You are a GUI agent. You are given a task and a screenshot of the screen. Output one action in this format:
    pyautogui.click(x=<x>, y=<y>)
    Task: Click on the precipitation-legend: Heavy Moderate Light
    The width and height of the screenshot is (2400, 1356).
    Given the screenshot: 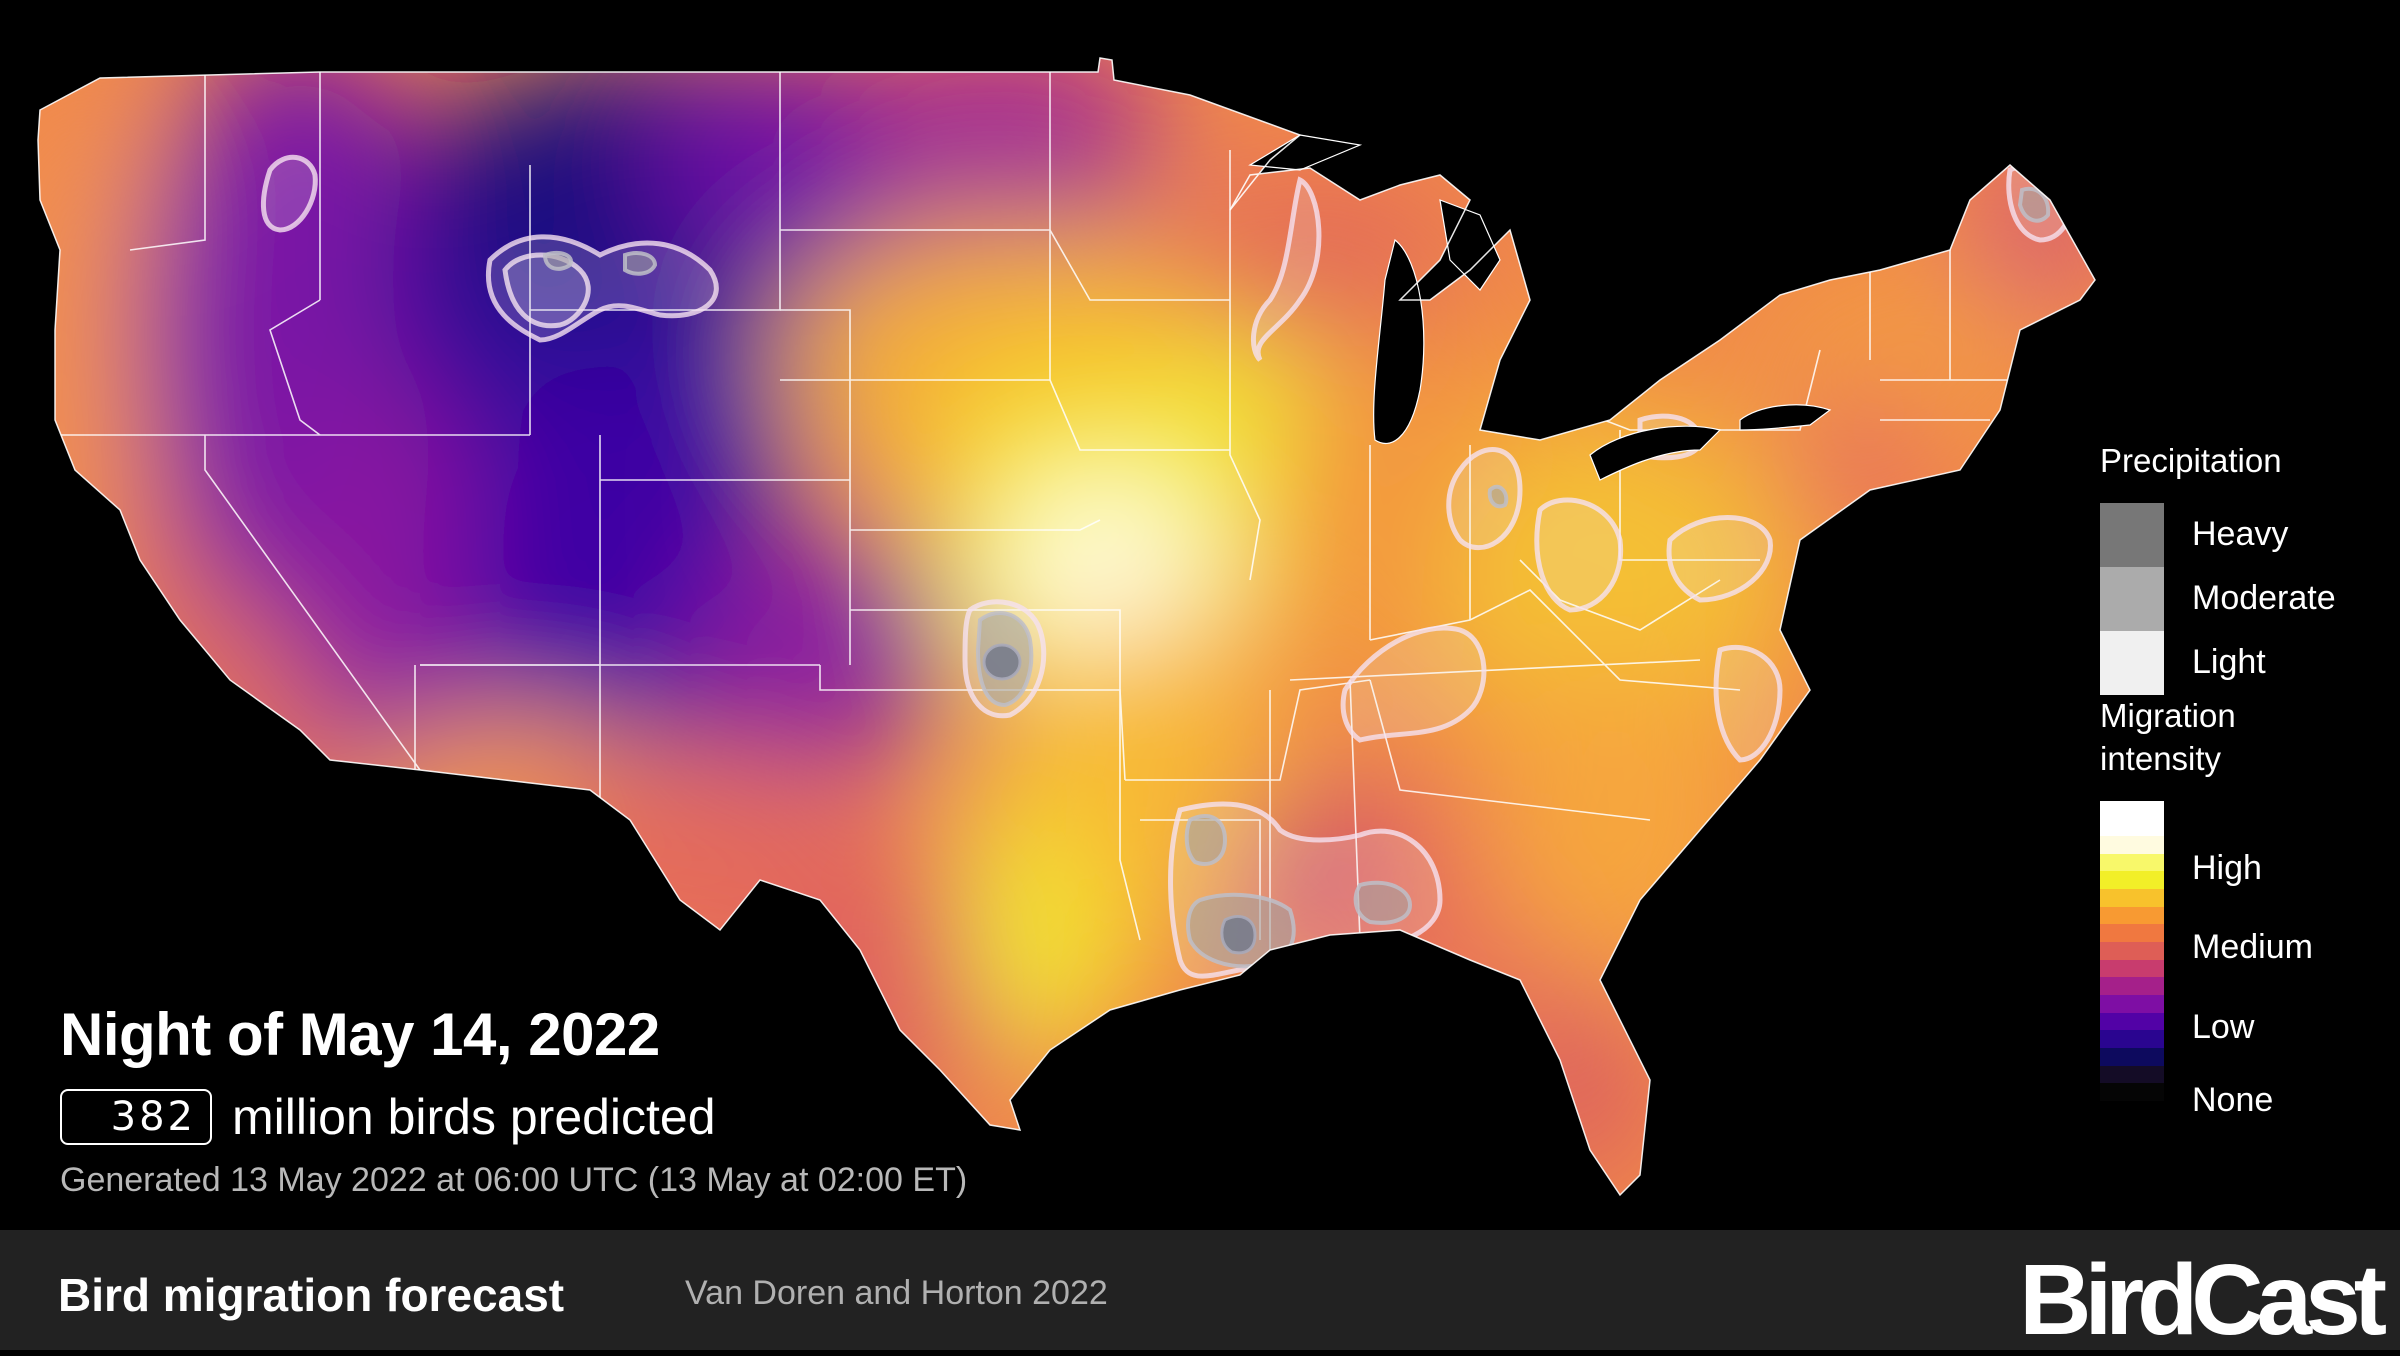 What is the action you would take?
    pyautogui.click(x=2250, y=598)
    